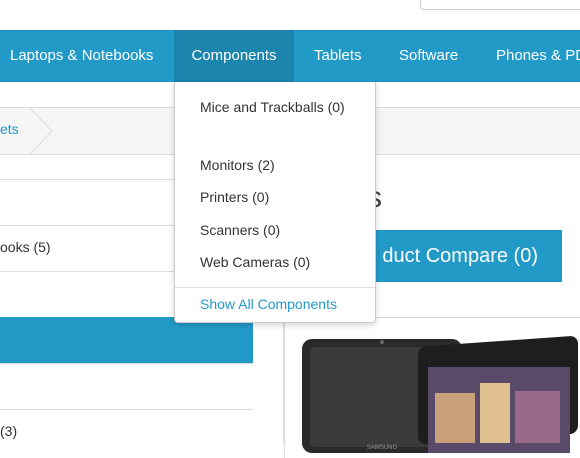 This screenshot has height=458, width=580. Describe the element at coordinates (280, 107) in the screenshot. I see `dropdown-item-mice: Mice and Trackballs (0)` at that location.